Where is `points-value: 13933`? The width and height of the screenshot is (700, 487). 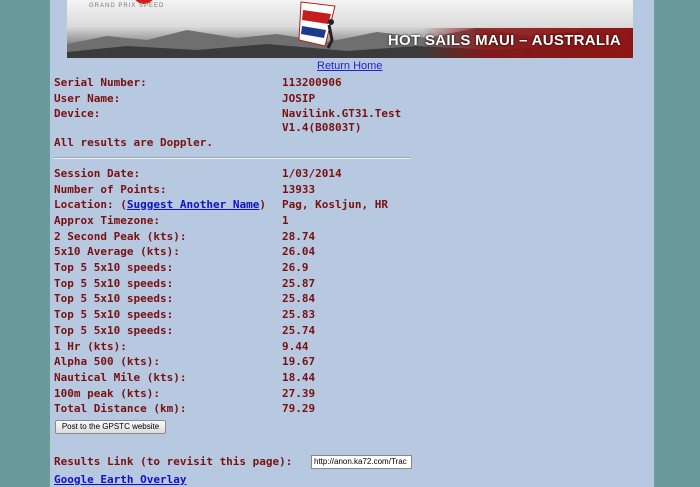 points-value: 13933 is located at coordinates (299, 189).